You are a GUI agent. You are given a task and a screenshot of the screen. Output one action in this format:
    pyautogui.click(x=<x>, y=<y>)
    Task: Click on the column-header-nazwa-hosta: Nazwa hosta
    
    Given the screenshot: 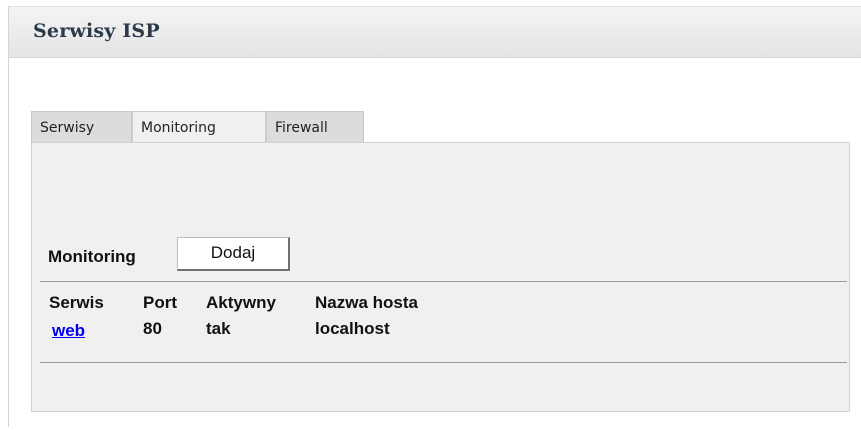 What is the action you would take?
    pyautogui.click(x=366, y=302)
    